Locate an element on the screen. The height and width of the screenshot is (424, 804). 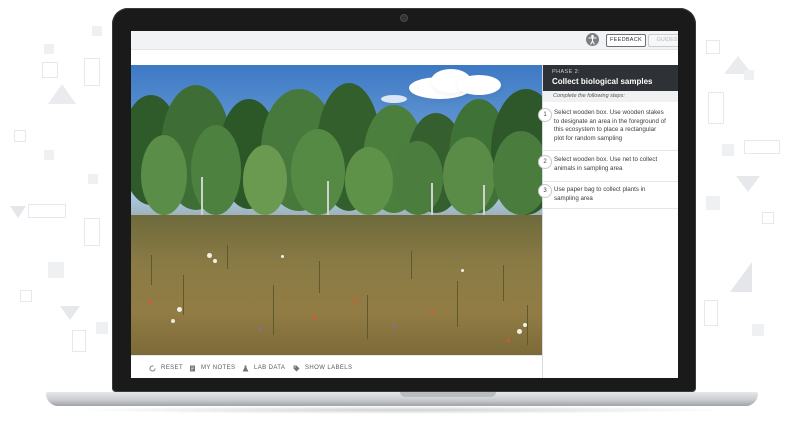
feedback-button: FEEDBACK is located at coordinates (626, 40).